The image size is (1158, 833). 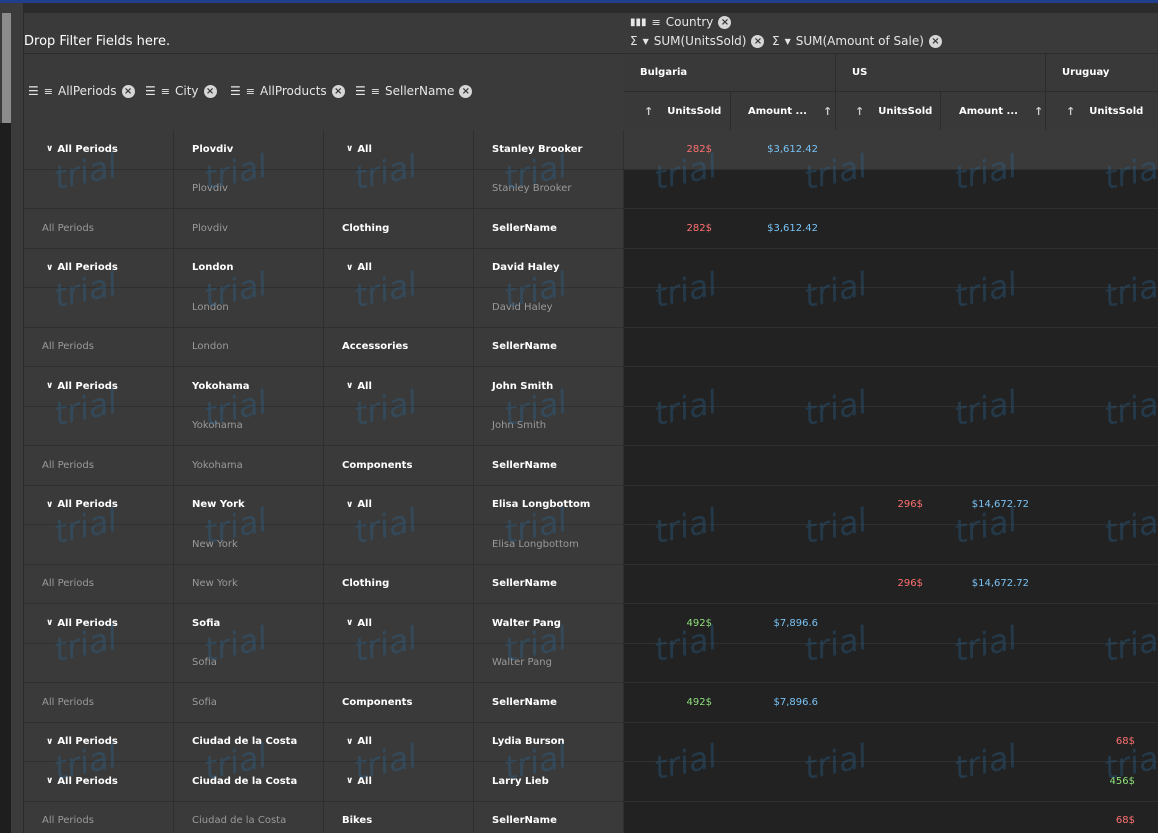 What do you see at coordinates (81, 91) in the screenshot?
I see `row-field-chip-allperiods: ☰ ≡ AllPeriods ×` at bounding box center [81, 91].